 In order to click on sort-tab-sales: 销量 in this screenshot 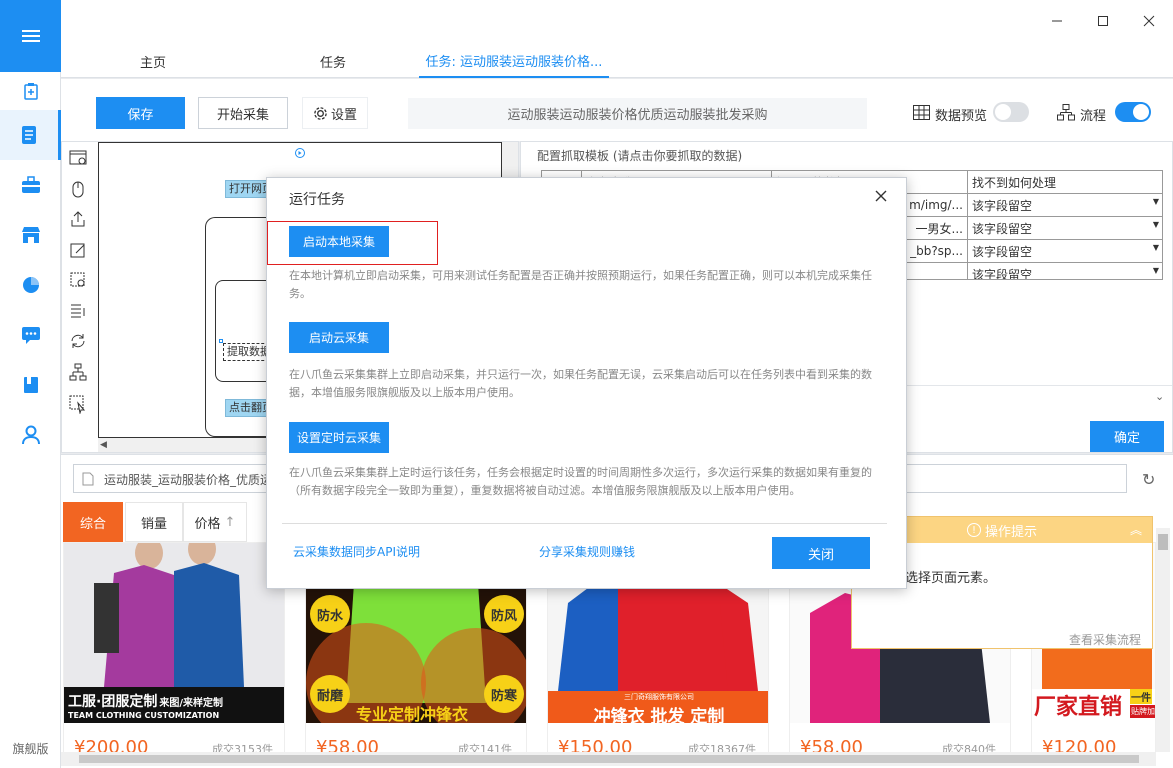, I will do `click(154, 522)`.